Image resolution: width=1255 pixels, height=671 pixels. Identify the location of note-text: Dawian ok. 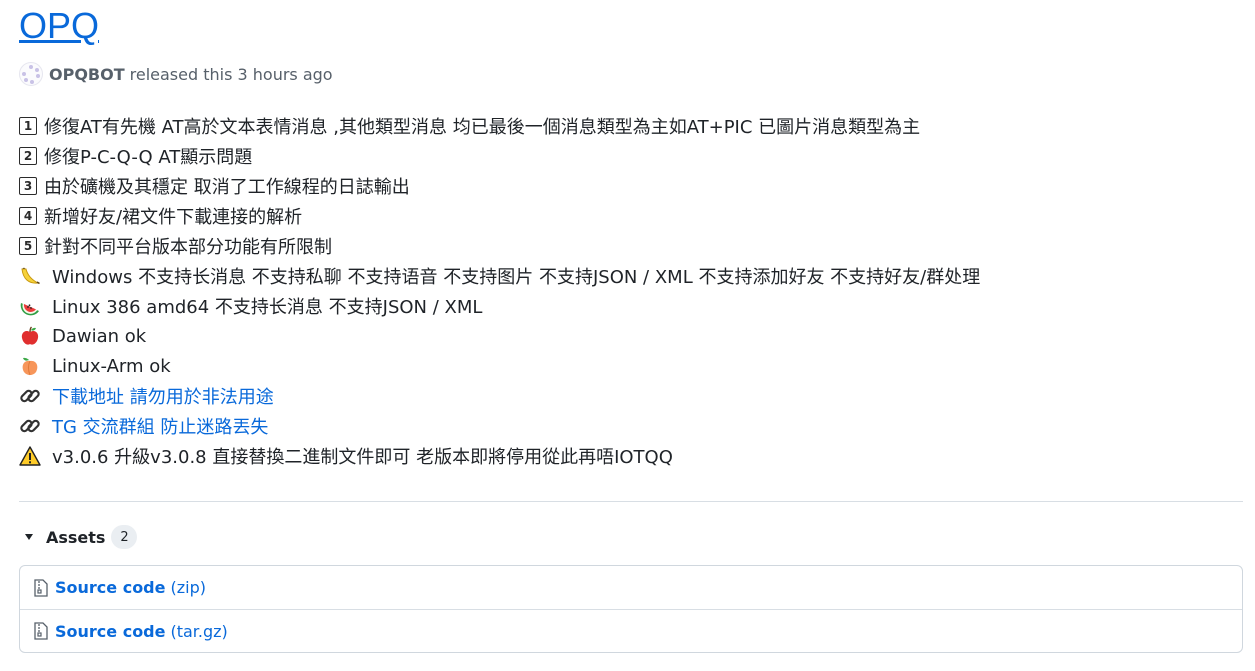
(99, 336).